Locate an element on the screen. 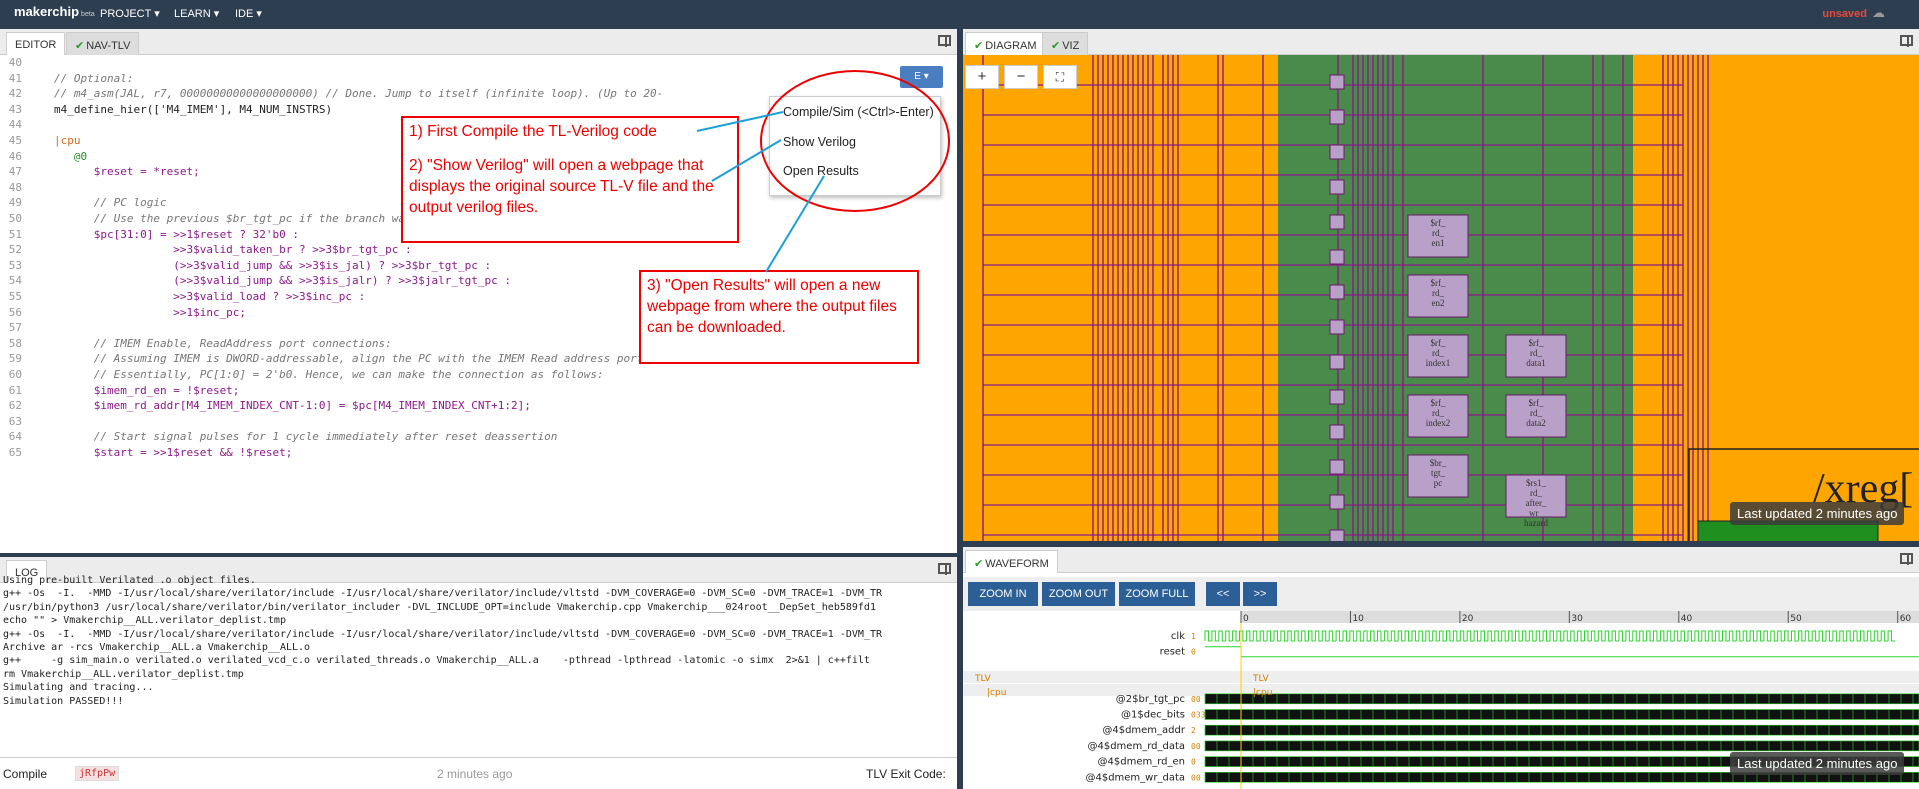 This screenshot has height=789, width=1919. signal-name: @4$dmem_wr_data is located at coordinates (1135, 777).